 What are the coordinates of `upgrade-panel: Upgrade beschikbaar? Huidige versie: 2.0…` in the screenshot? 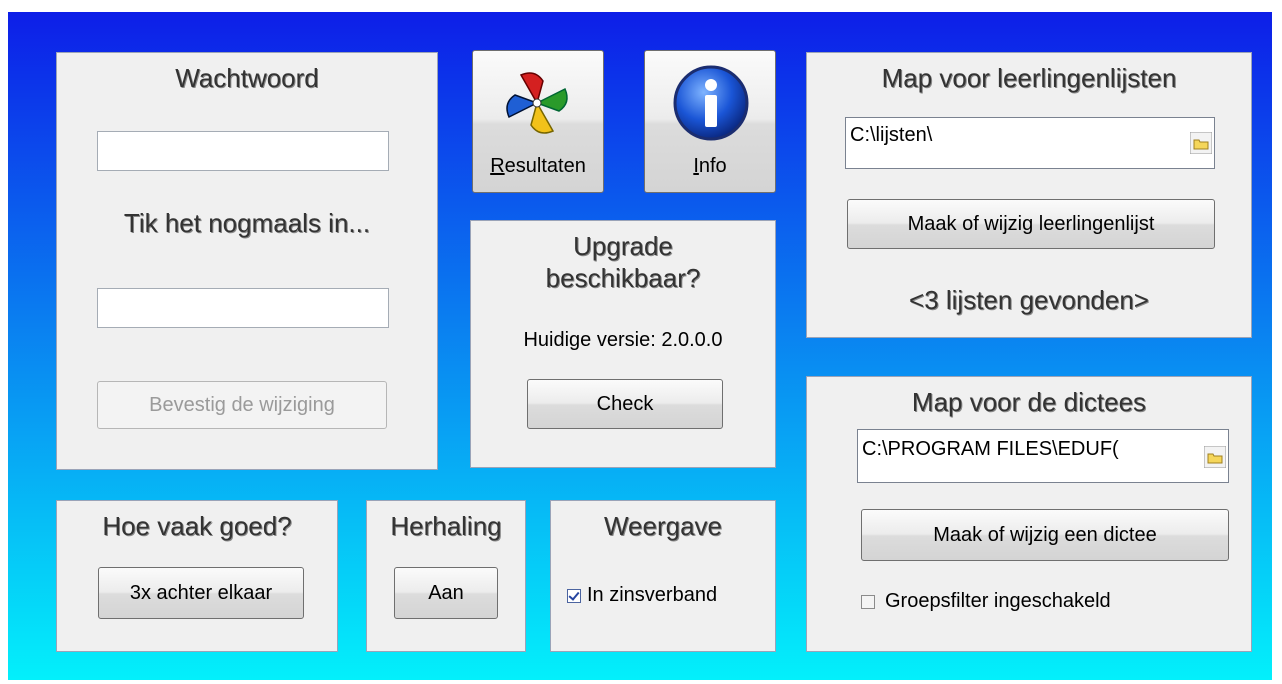 It's located at (623, 344).